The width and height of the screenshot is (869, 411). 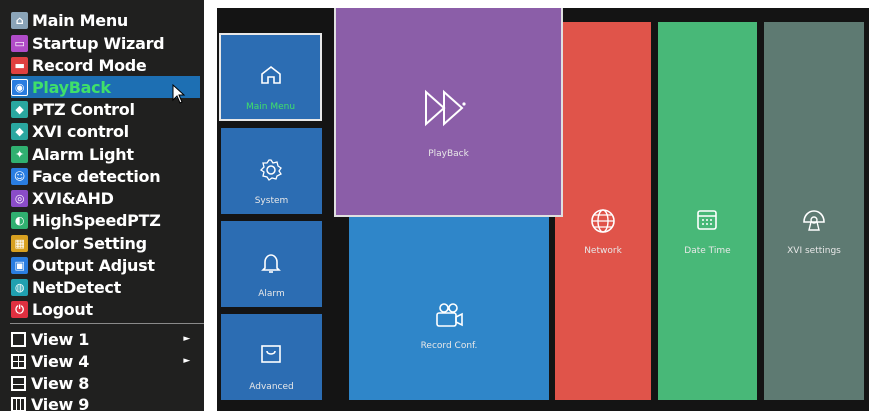 What do you see at coordinates (179, 94) in the screenshot?
I see `mouse-cursor-icon` at bounding box center [179, 94].